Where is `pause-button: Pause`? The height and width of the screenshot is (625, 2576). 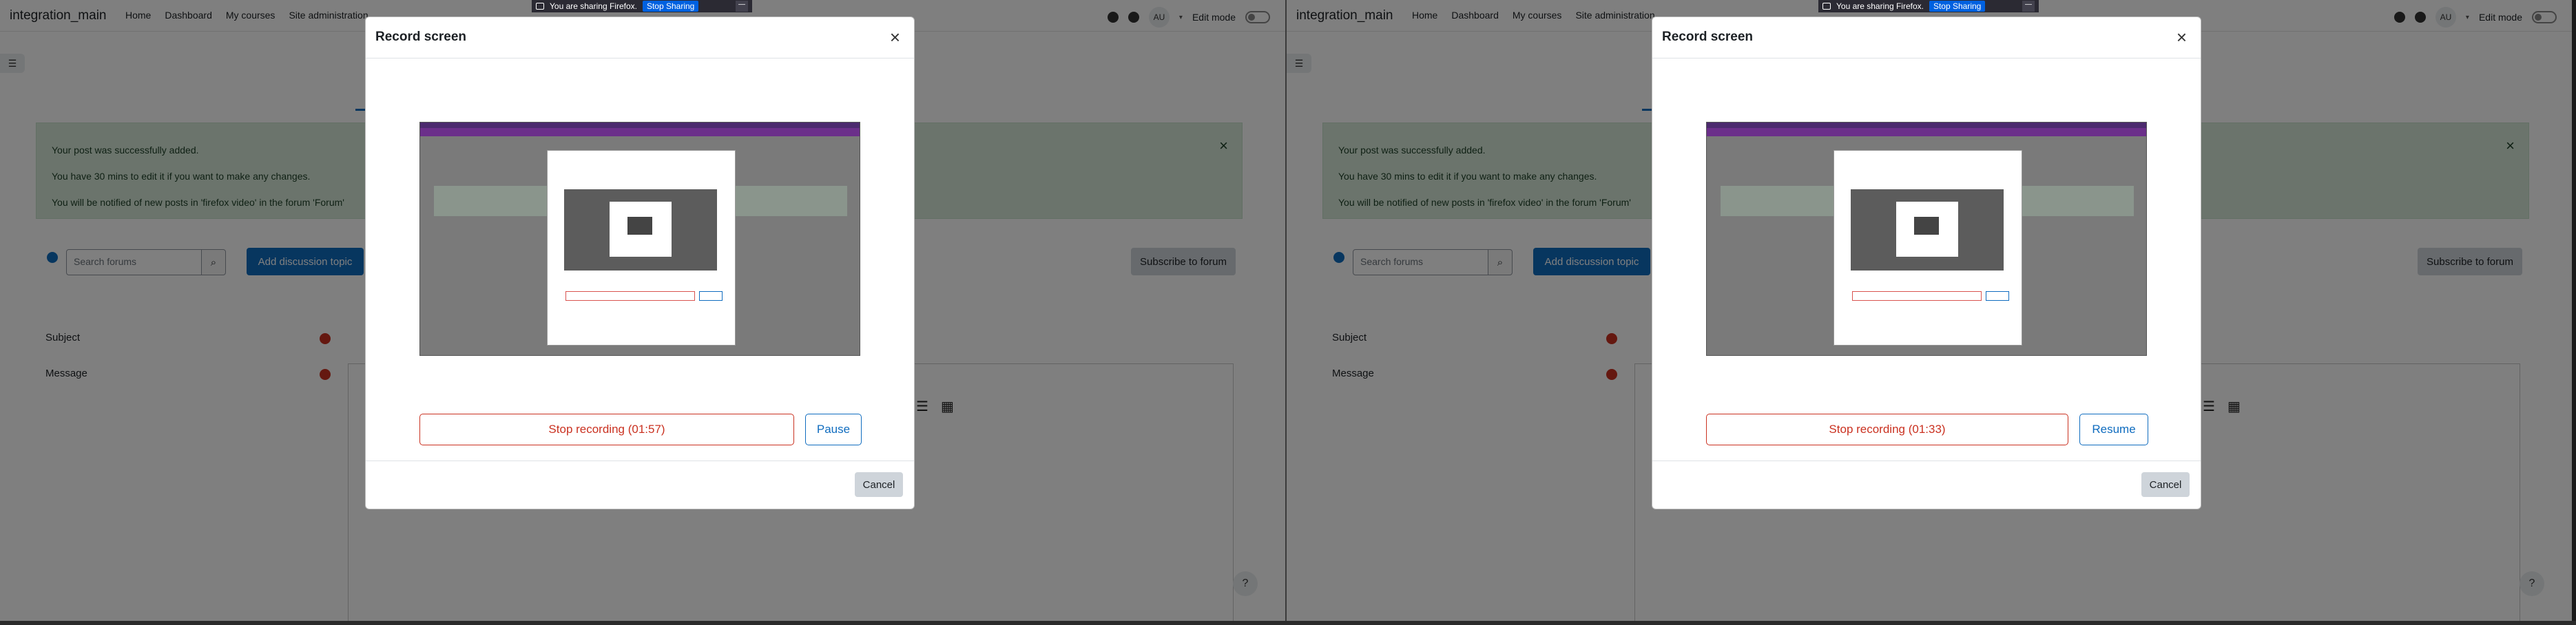 pause-button: Pause is located at coordinates (833, 429).